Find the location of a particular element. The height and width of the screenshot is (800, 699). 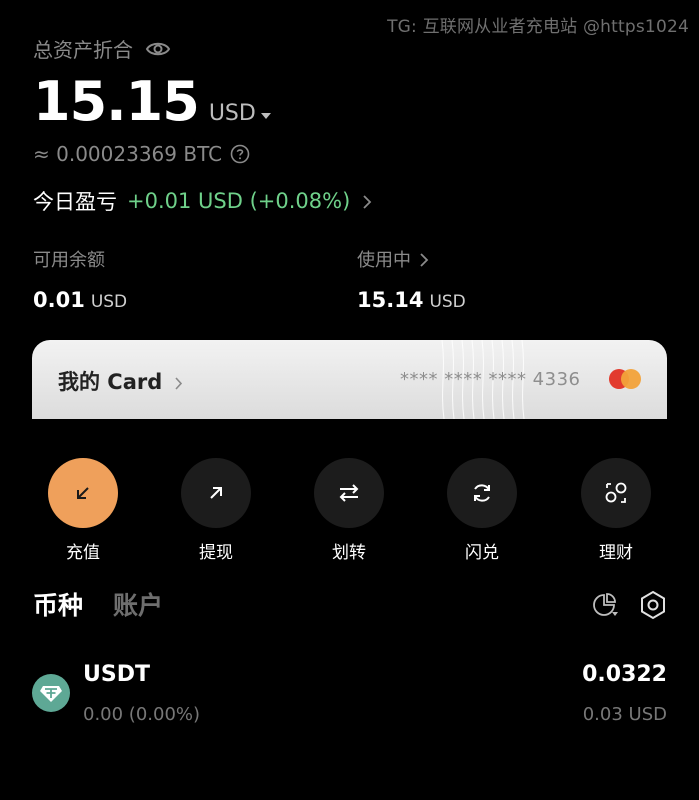

asset-tabs: 币种 账户 is located at coordinates (98, 604).